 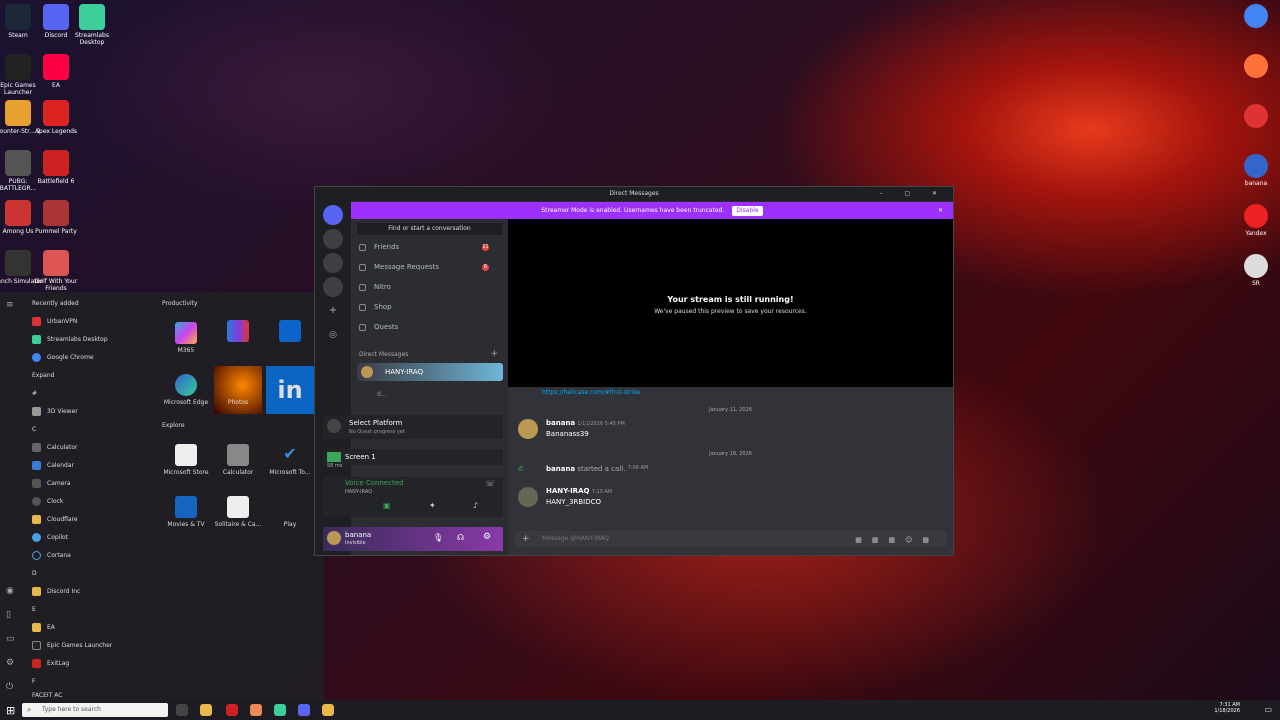 What do you see at coordinates (92, 645) in the screenshot?
I see `app-epic: Epic Games Launcher` at bounding box center [92, 645].